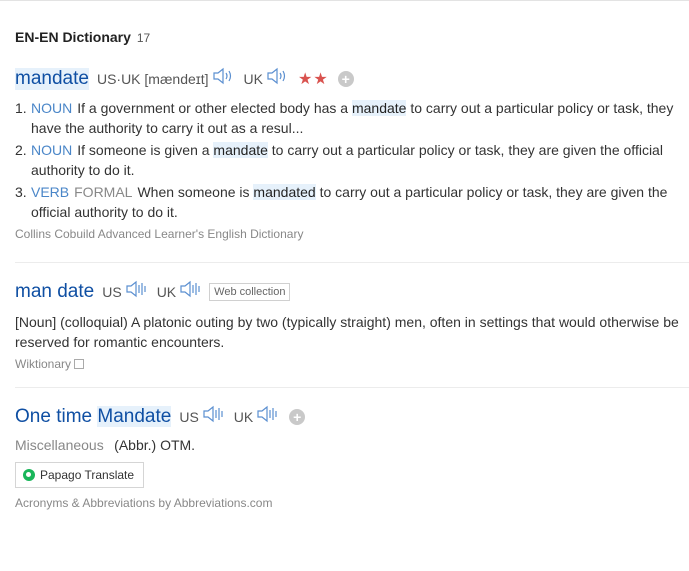 Image resolution: width=689 pixels, height=571 pixels. Describe the element at coordinates (21, 108) in the screenshot. I see `def-number: 1.` at that location.